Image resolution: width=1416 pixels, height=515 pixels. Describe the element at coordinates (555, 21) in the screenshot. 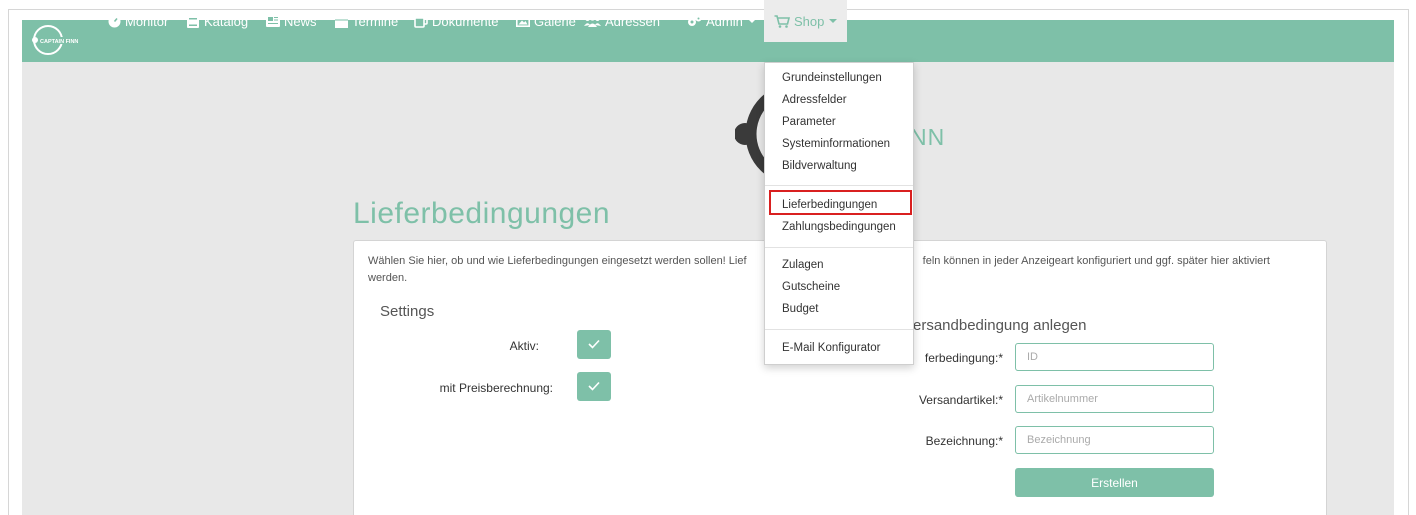

I see `nav-label: Galerie` at that location.